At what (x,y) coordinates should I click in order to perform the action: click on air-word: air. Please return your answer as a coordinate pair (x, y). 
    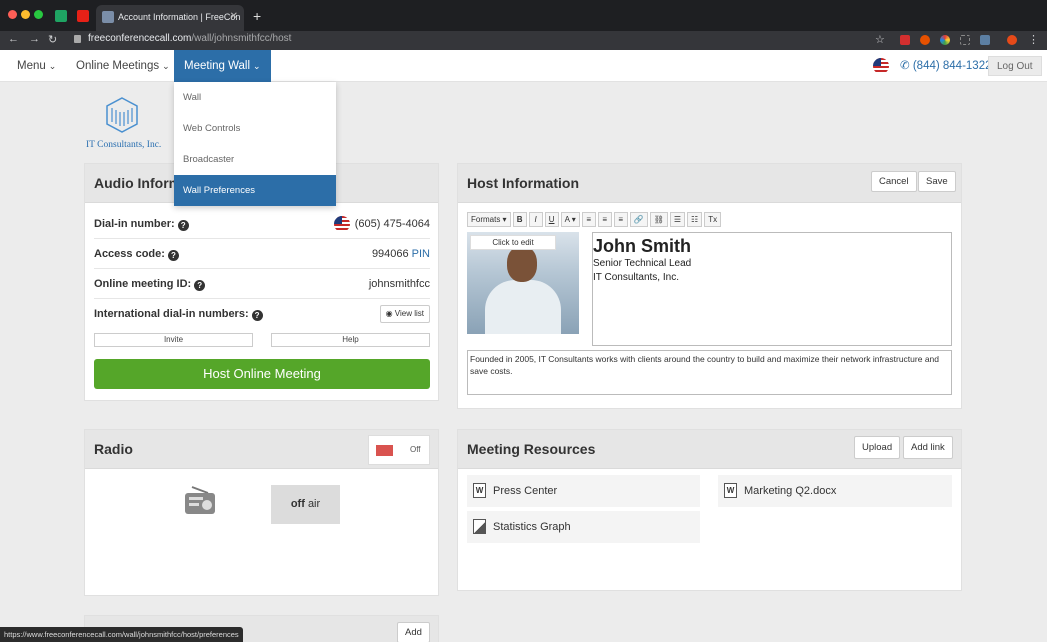
    Looking at the image, I should click on (314, 504).